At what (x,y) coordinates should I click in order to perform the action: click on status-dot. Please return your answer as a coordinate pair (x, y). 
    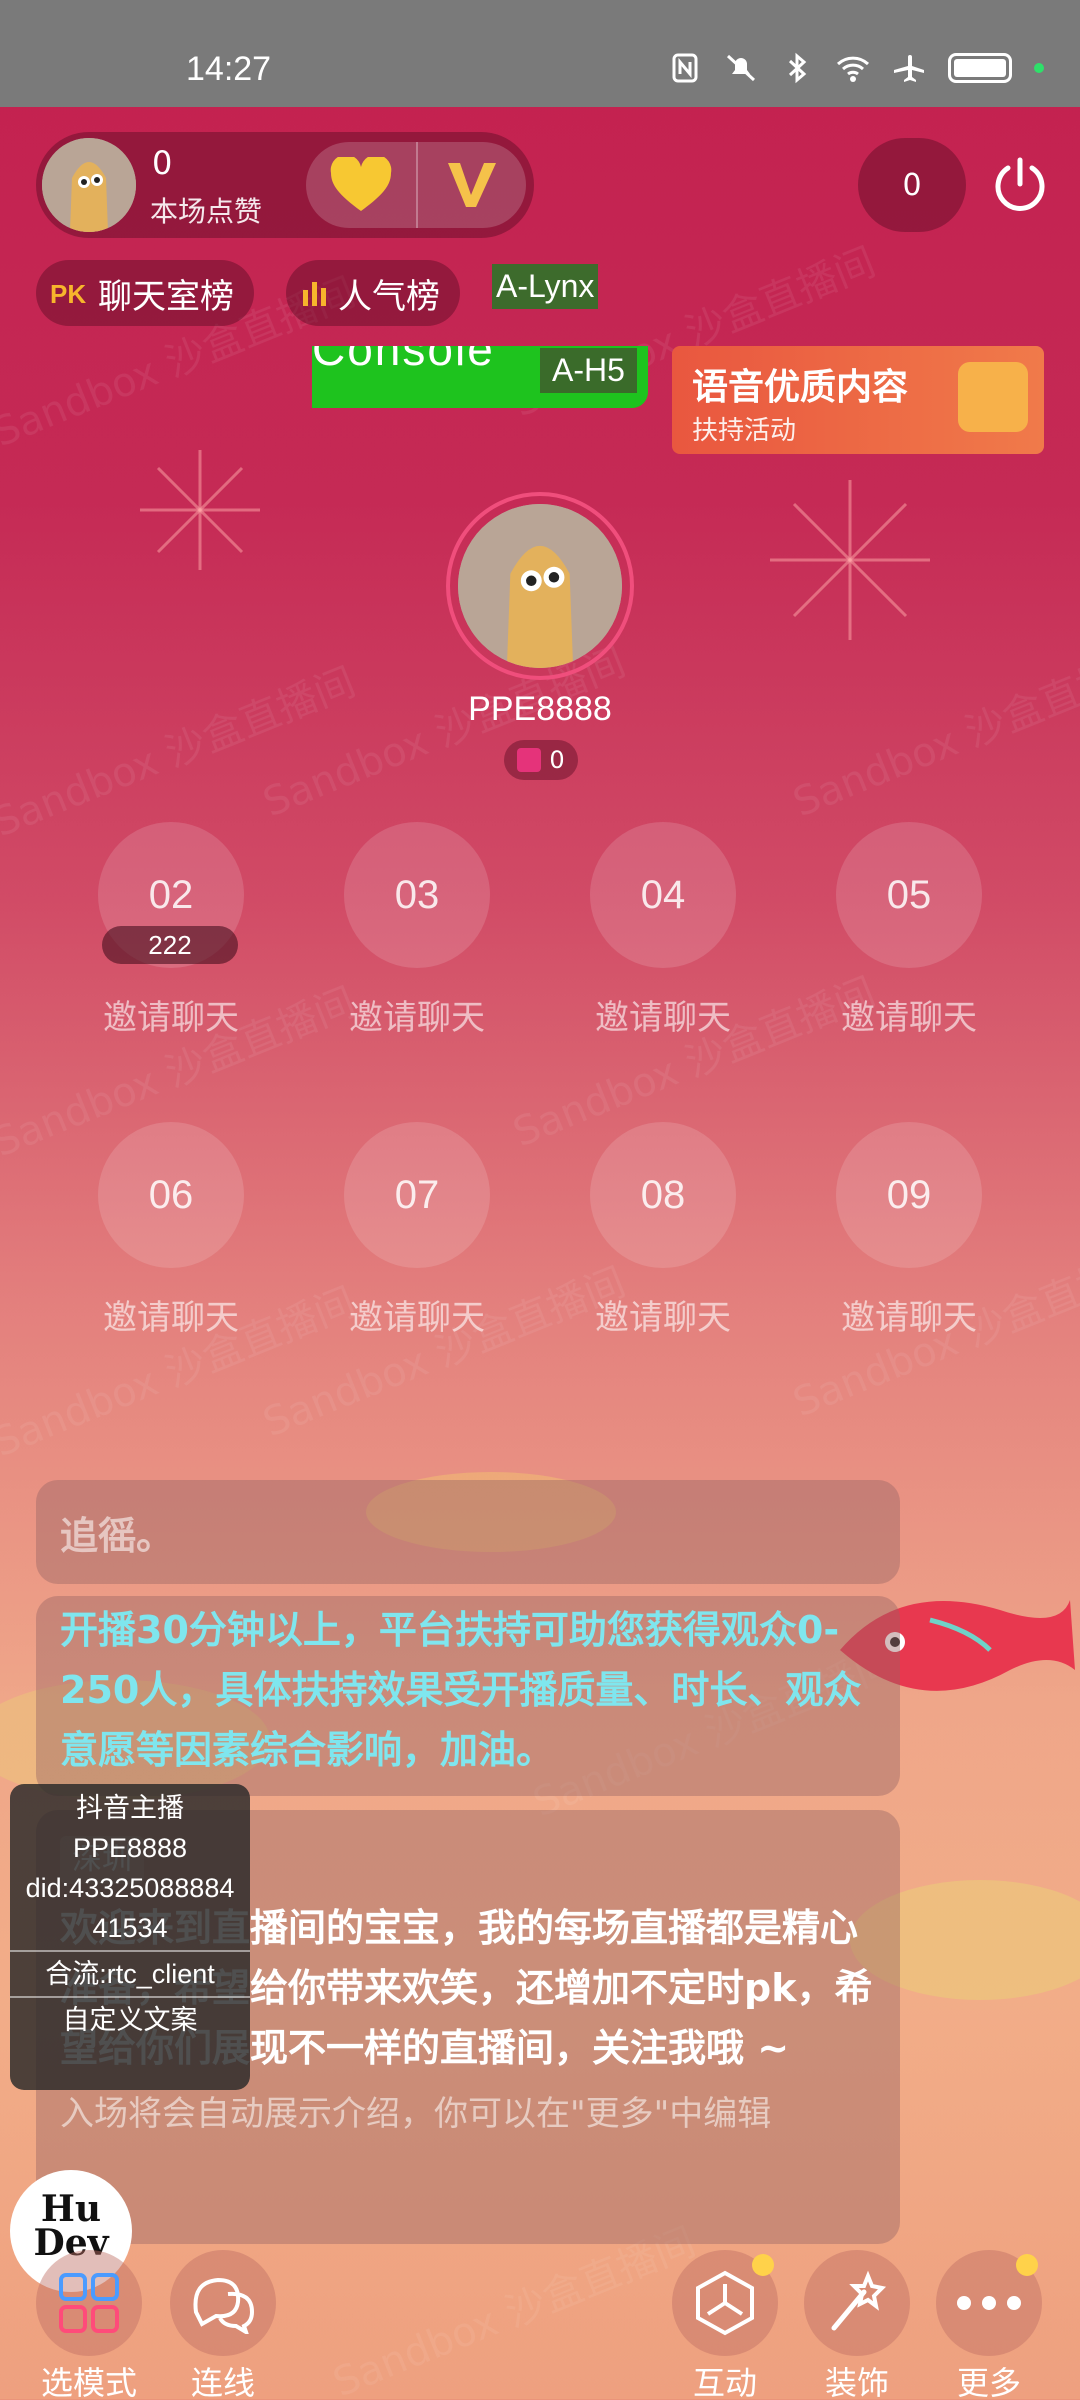
    Looking at the image, I should click on (1039, 68).